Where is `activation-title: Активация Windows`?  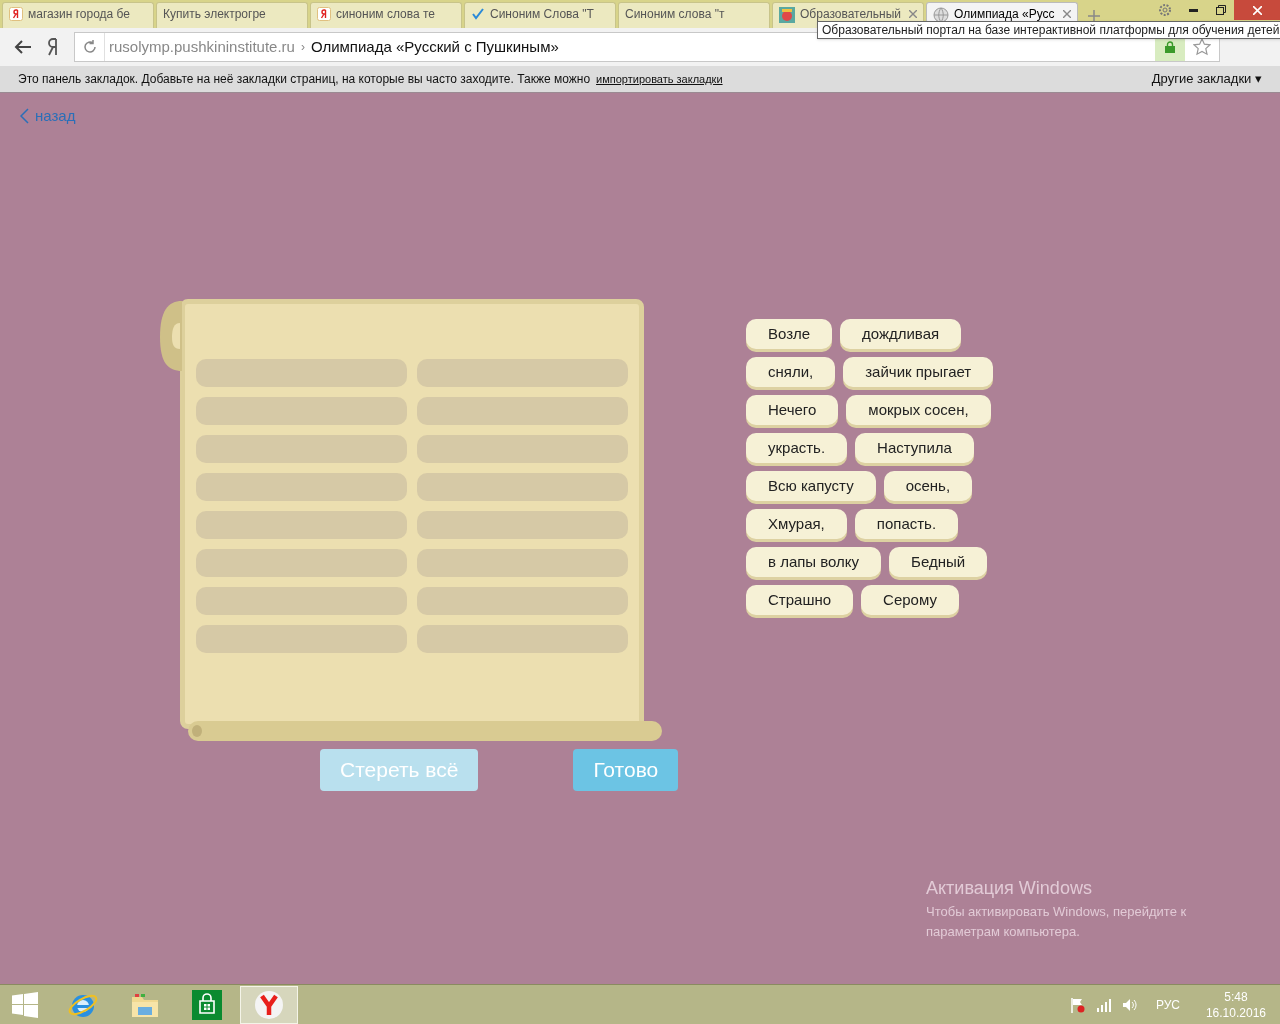 activation-title: Активация Windows is located at coordinates (1009, 888).